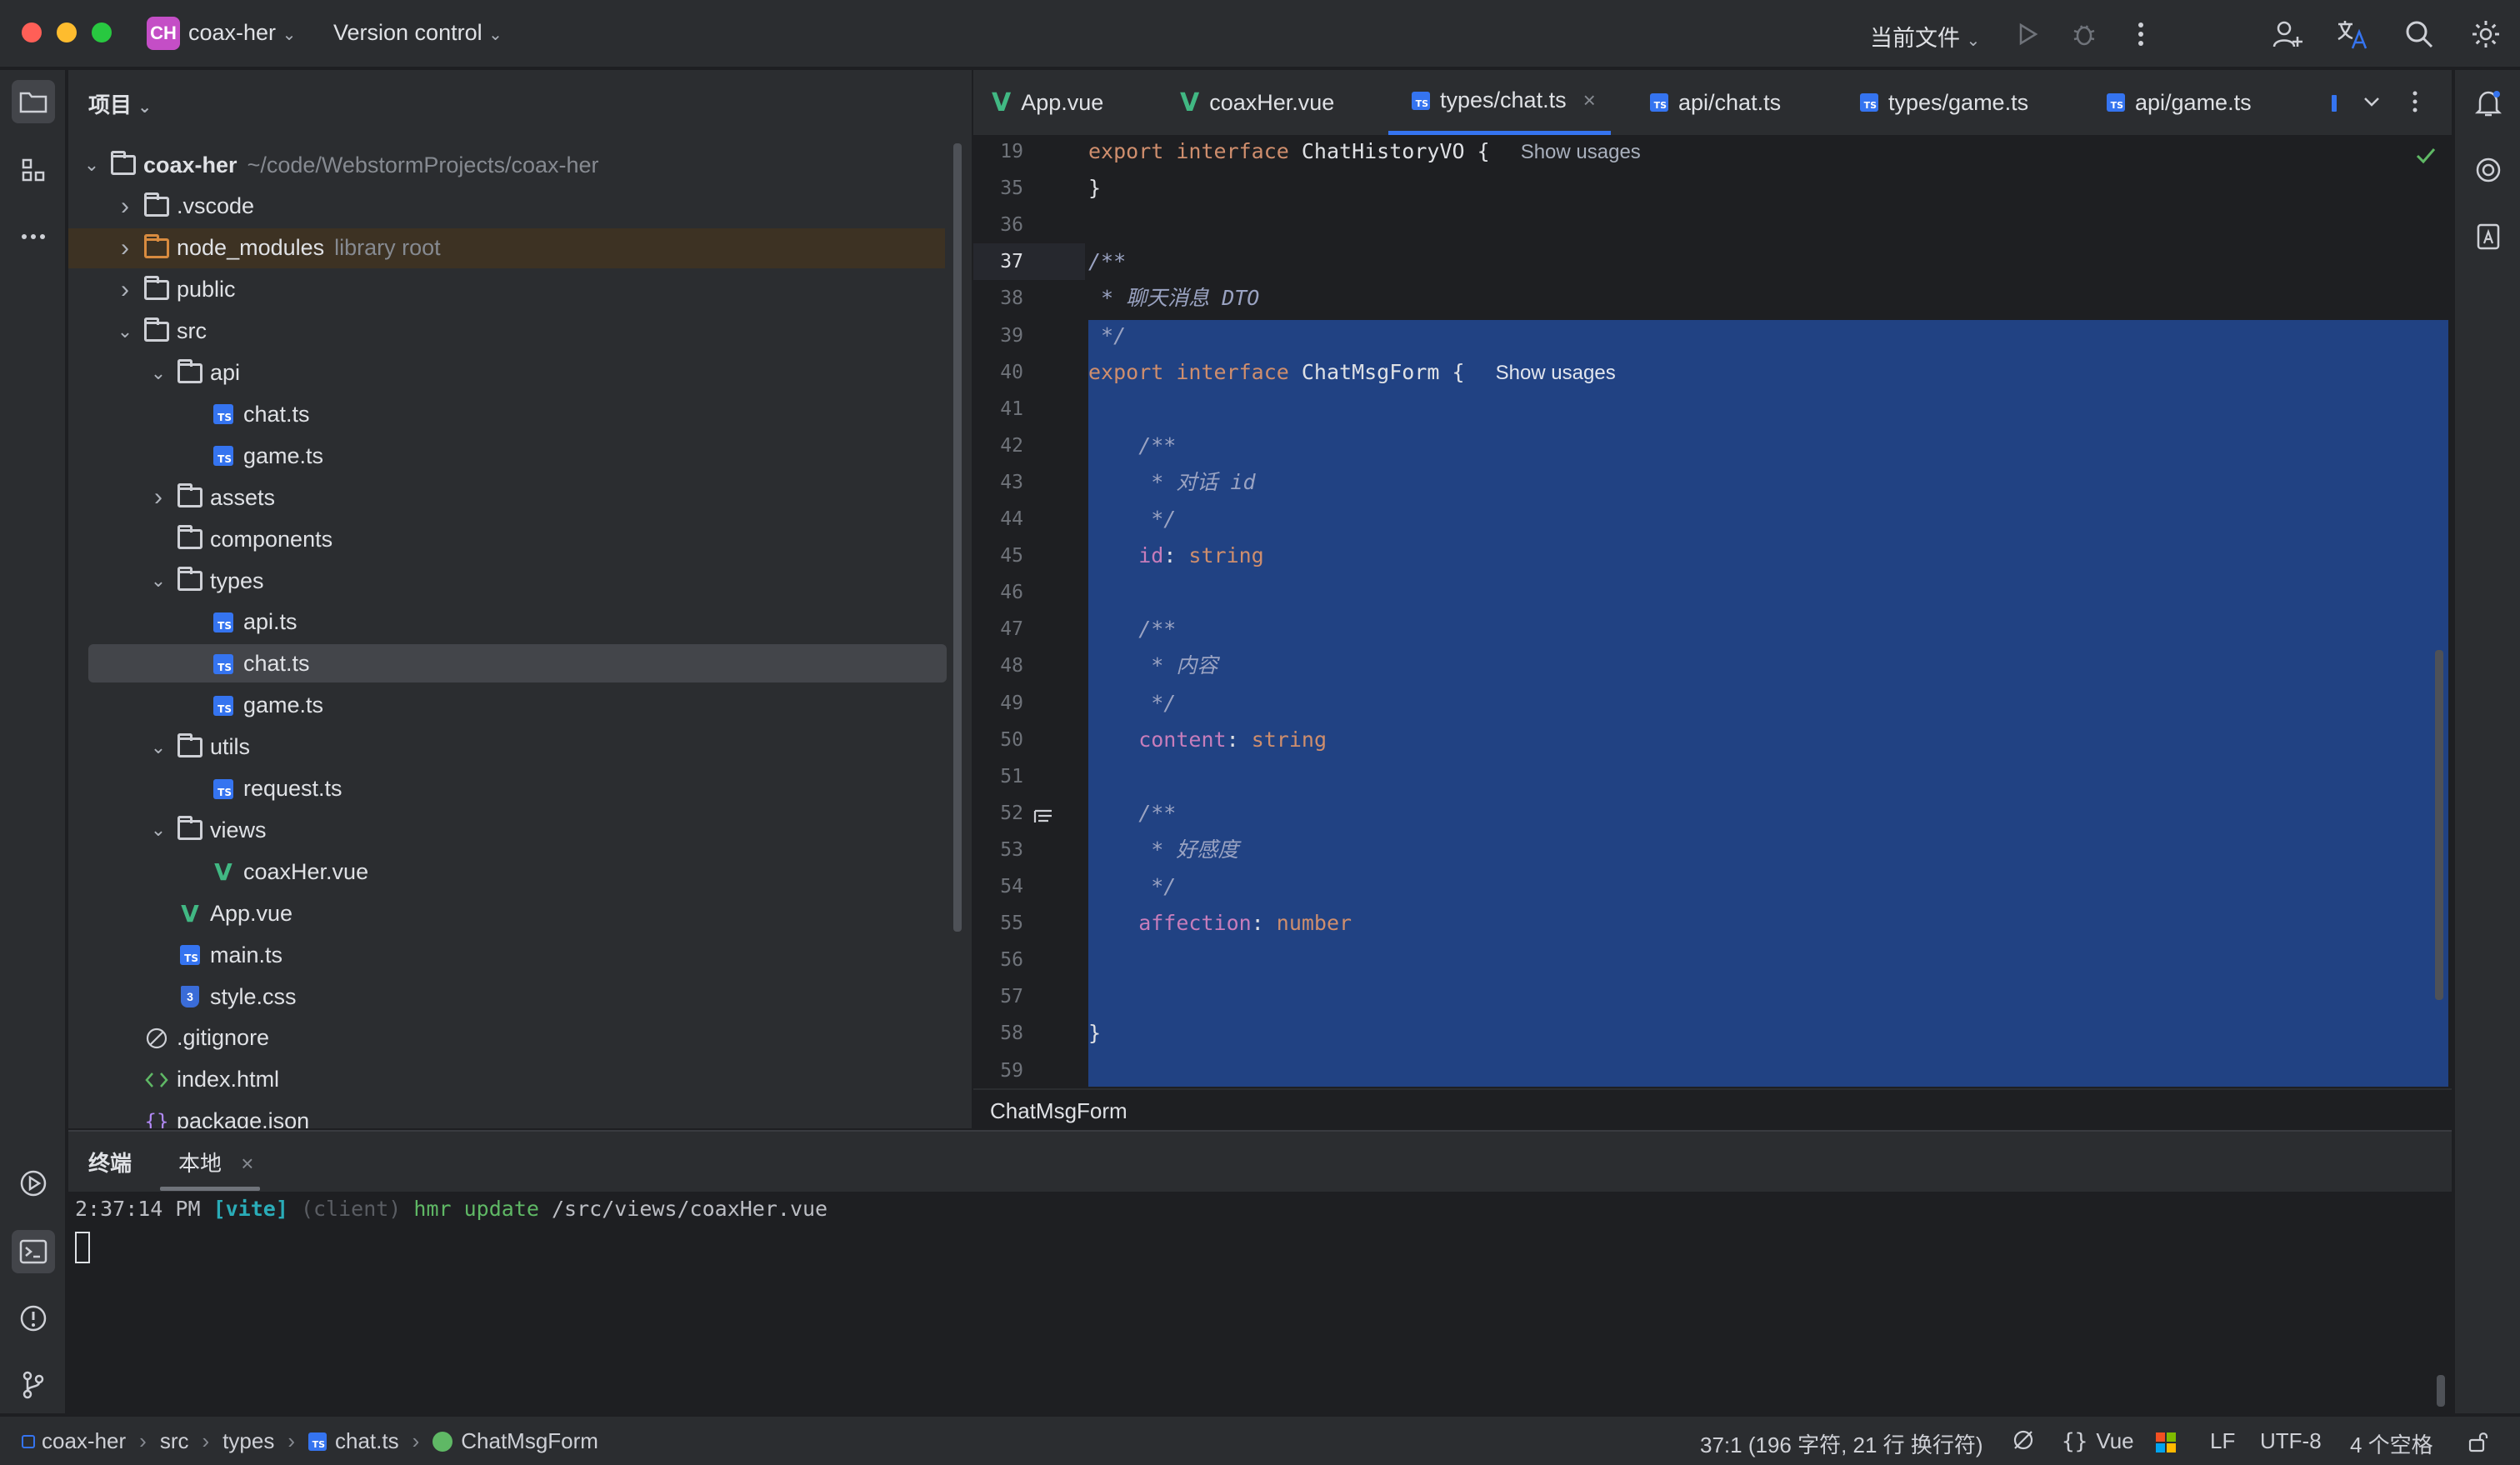 Image resolution: width=2520 pixels, height=1465 pixels. Describe the element at coordinates (2287, 34) in the screenshot. I see `add-user-icon` at that location.